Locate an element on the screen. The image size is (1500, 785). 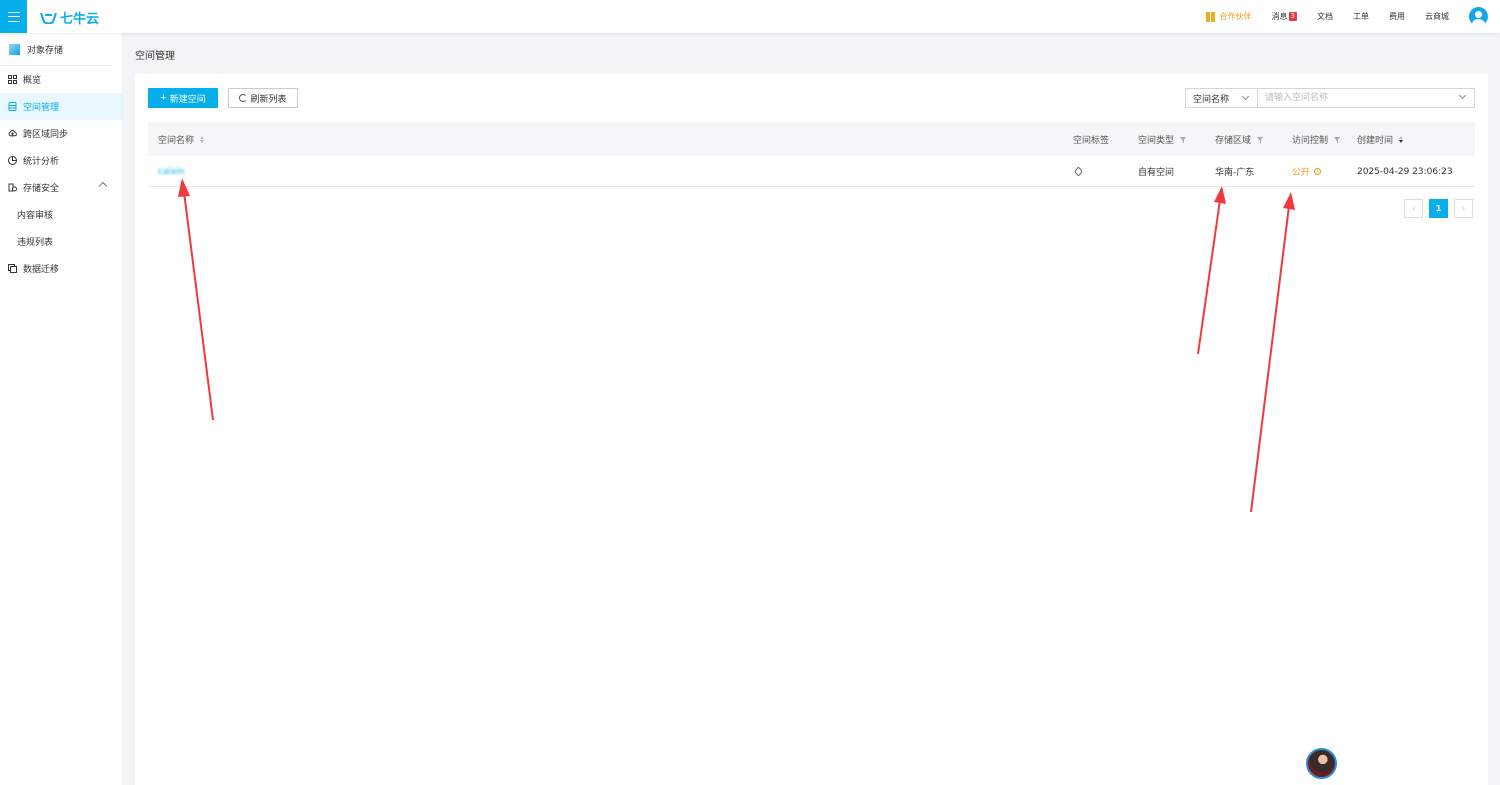
floating-support-avatar is located at coordinates (1321, 763).